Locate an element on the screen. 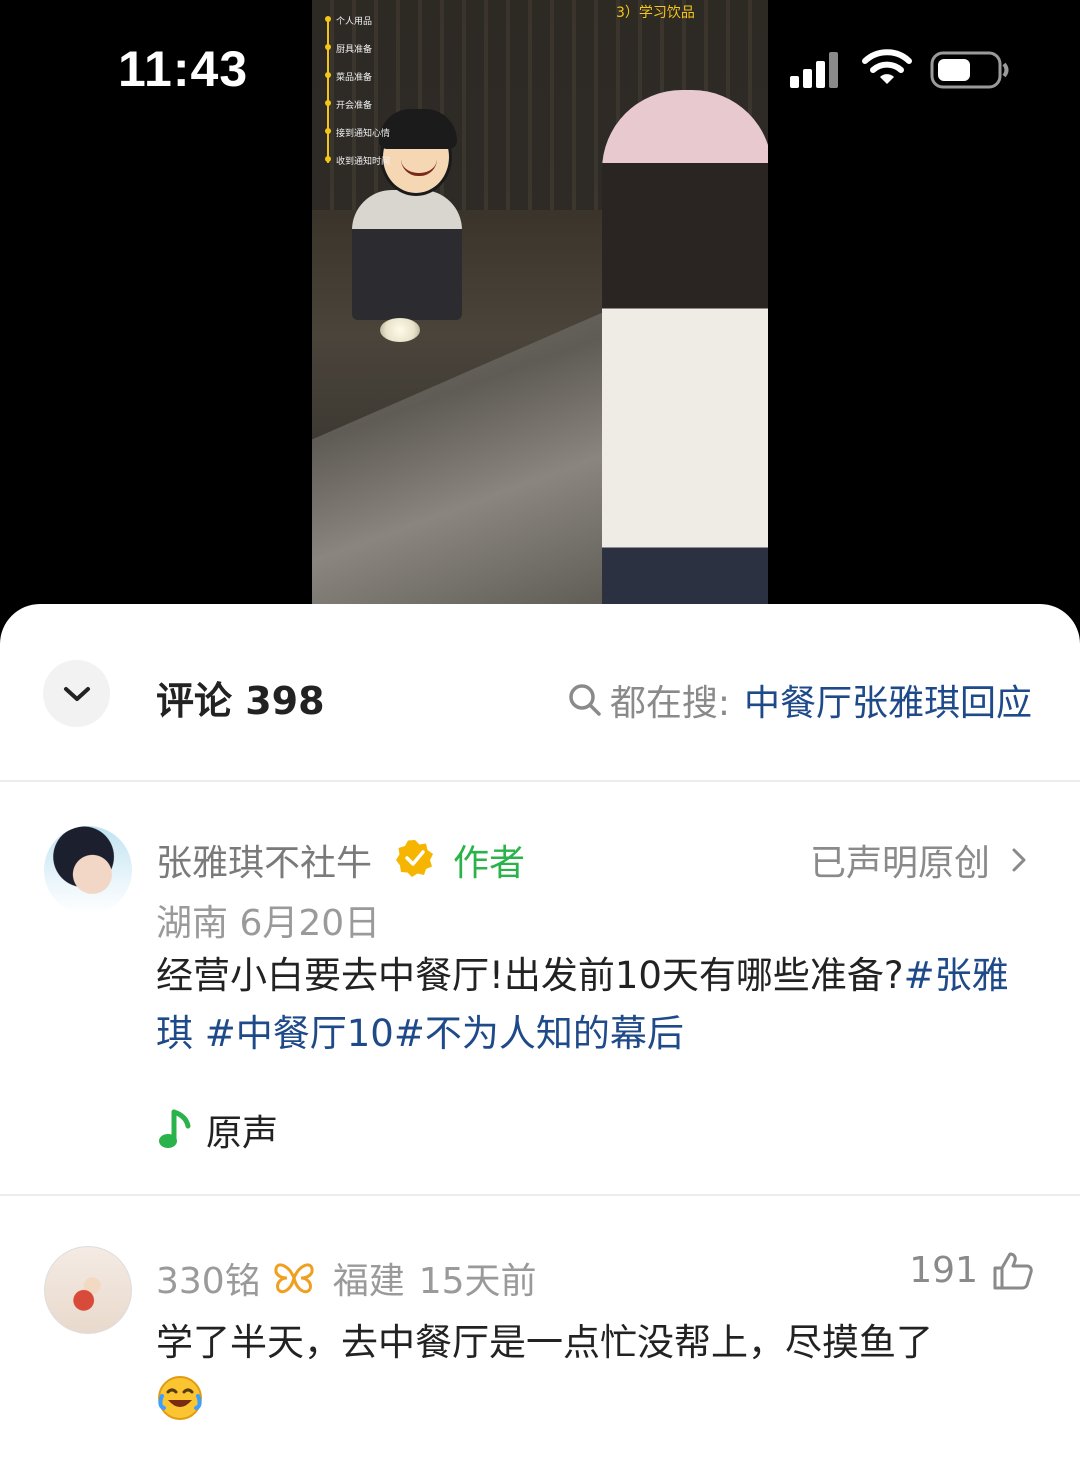 Image resolution: width=1080 pixels, height=1473 pixels. video-overlay-menu: 个人用品 厨具准备 菜品准备 开会准备 接到通知心情 收到通知时间 is located at coordinates (374, 90).